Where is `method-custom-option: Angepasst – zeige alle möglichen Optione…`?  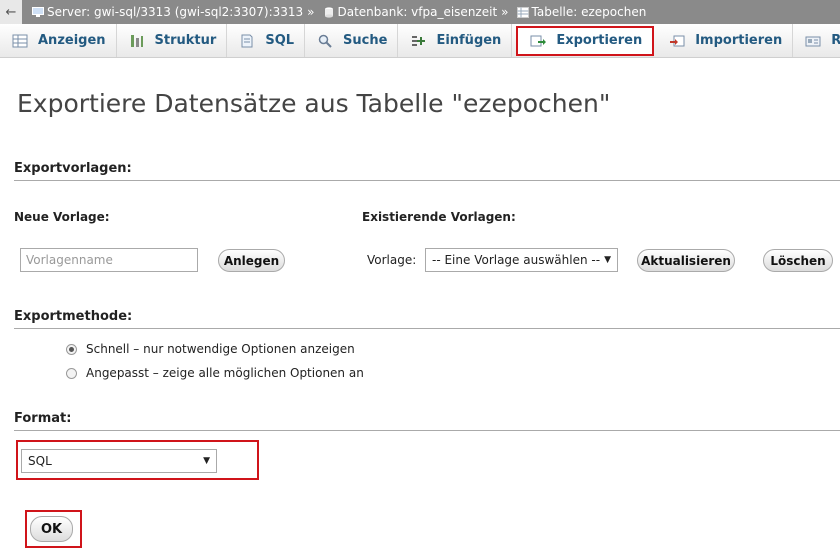
method-custom-option: Angepasst – zeige alle möglichen Optione… is located at coordinates (215, 373).